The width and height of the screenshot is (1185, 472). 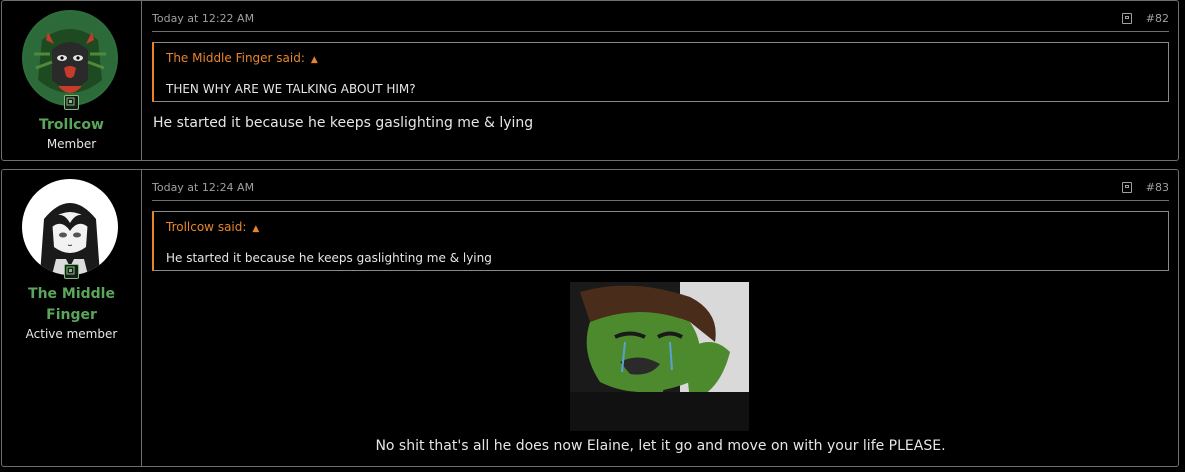 I want to click on message-header: Today at 12:24 AM #83, so click(x=660, y=190).